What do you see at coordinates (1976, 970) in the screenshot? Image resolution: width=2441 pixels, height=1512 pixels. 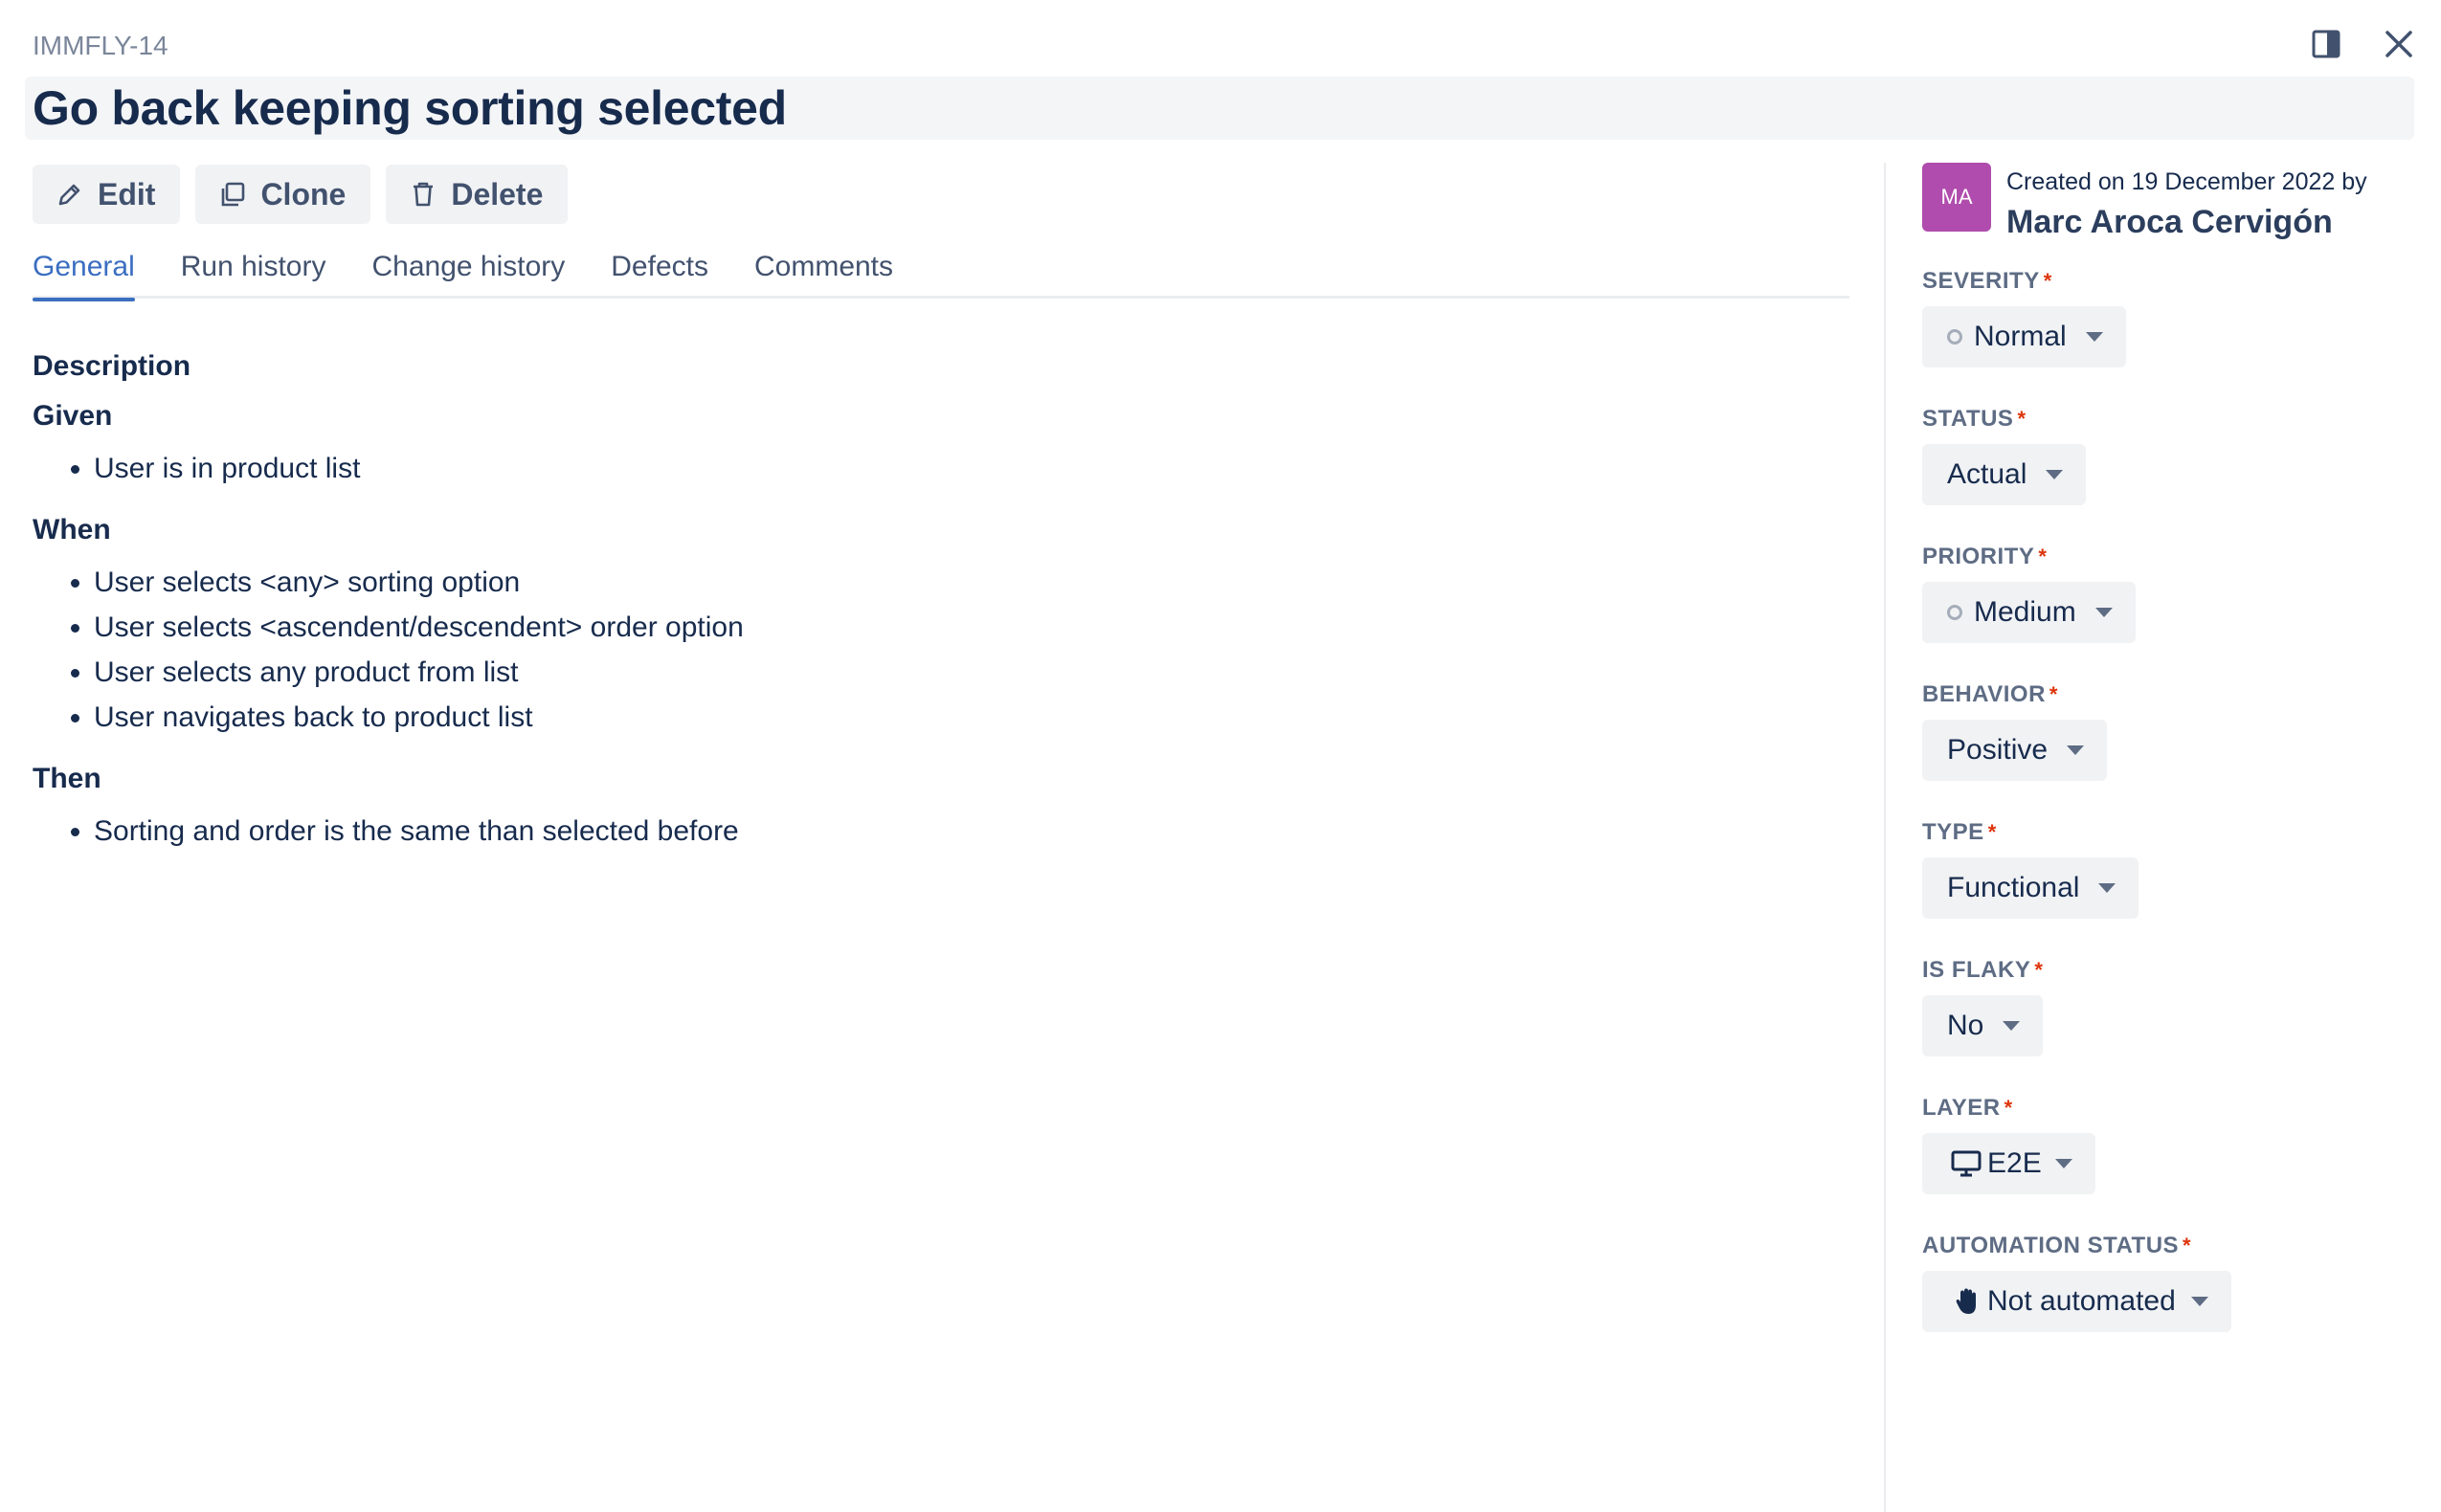 I see `field-label-is-flaky: IS FLAKY` at bounding box center [1976, 970].